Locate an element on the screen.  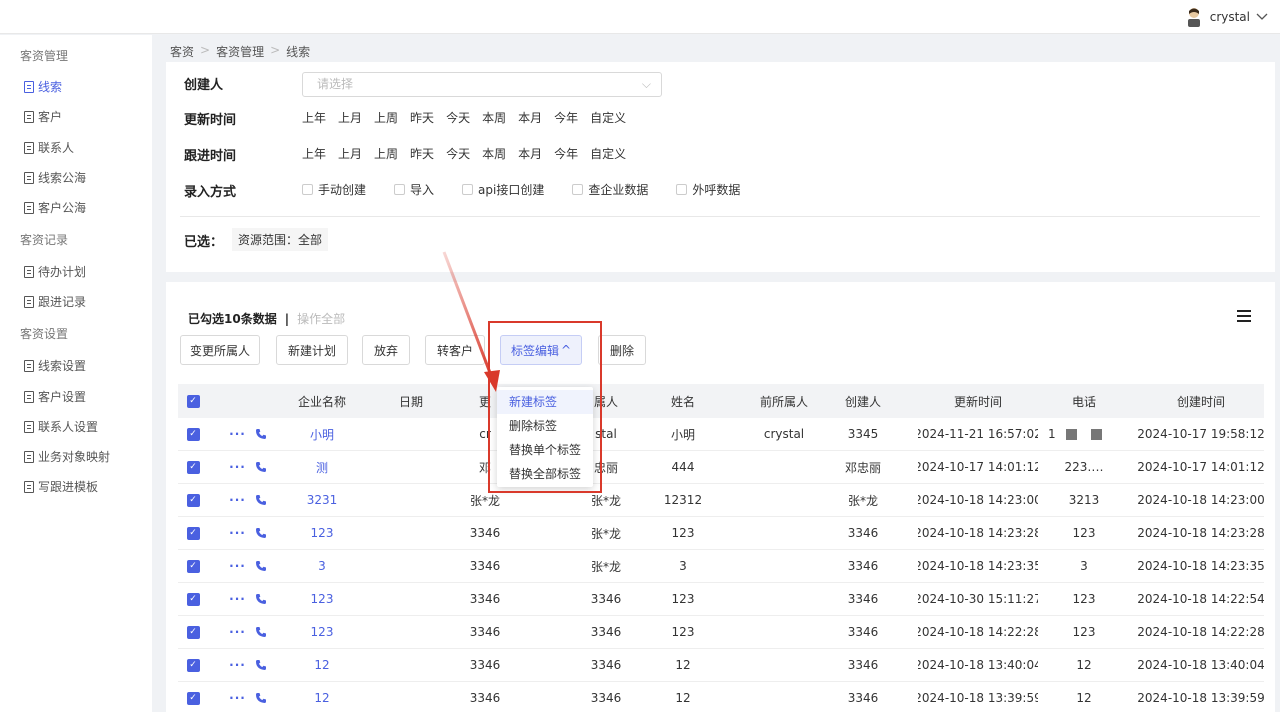
column-settings-icon is located at coordinates (1244, 316).